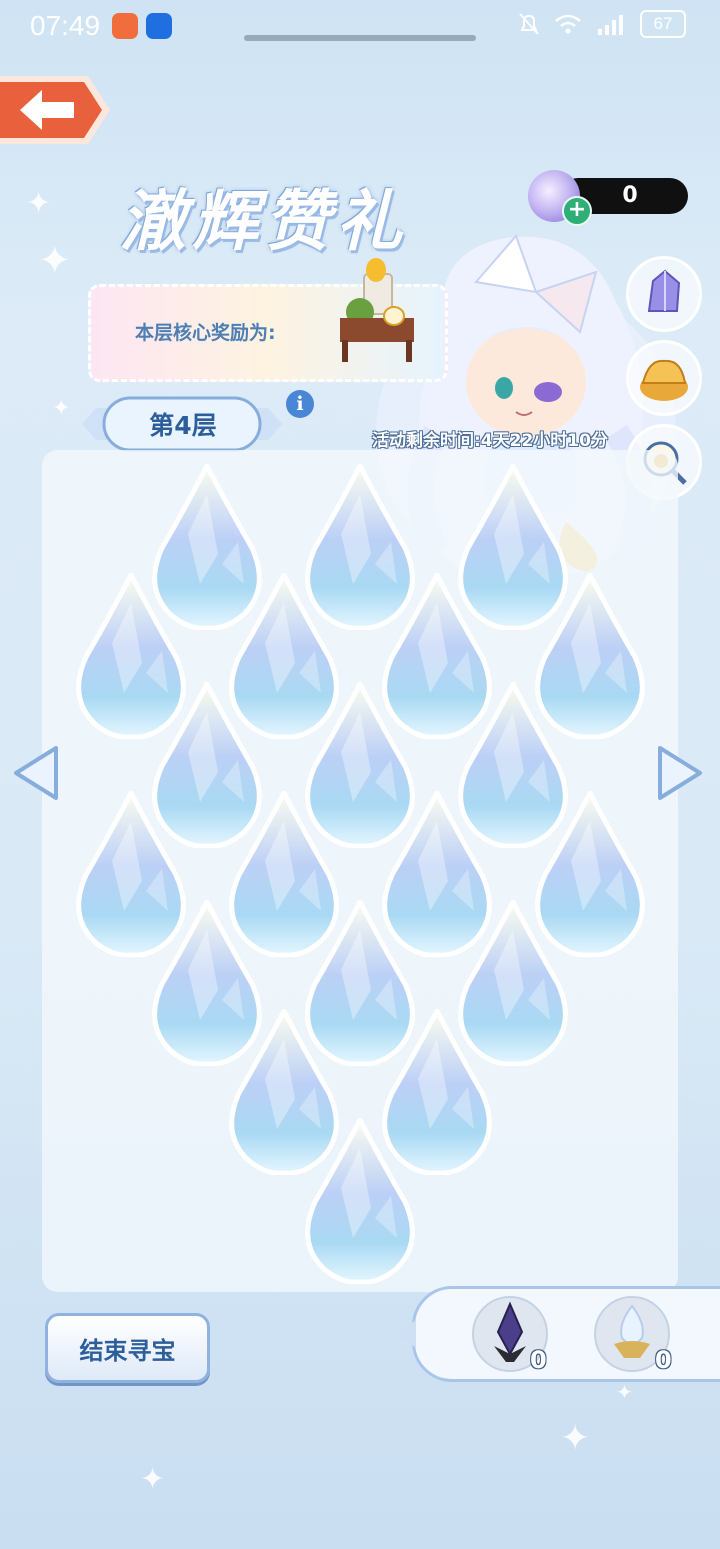 Image resolution: width=720 pixels, height=1549 pixels. Describe the element at coordinates (360, 38) in the screenshot. I see `top-drag-indicator` at that location.